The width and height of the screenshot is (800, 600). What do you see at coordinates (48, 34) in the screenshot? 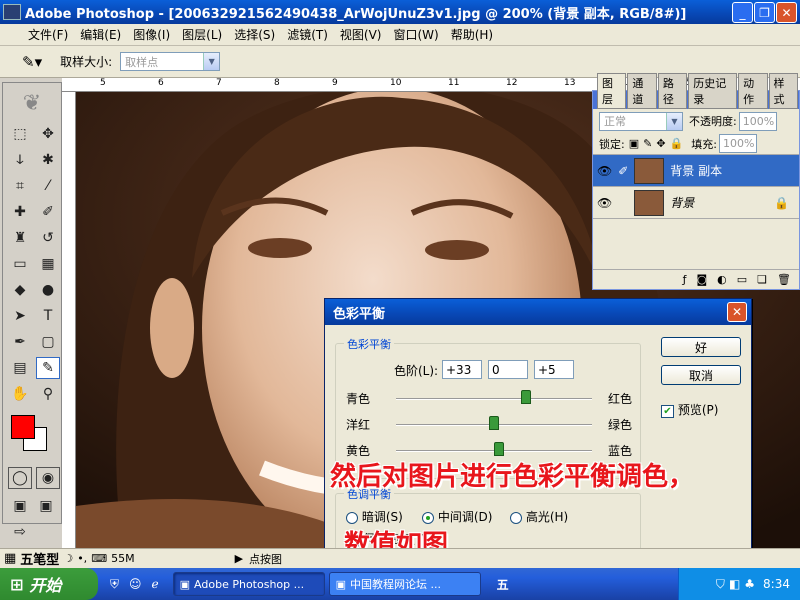
I see `menu-file: 文件(F)` at bounding box center [48, 34].